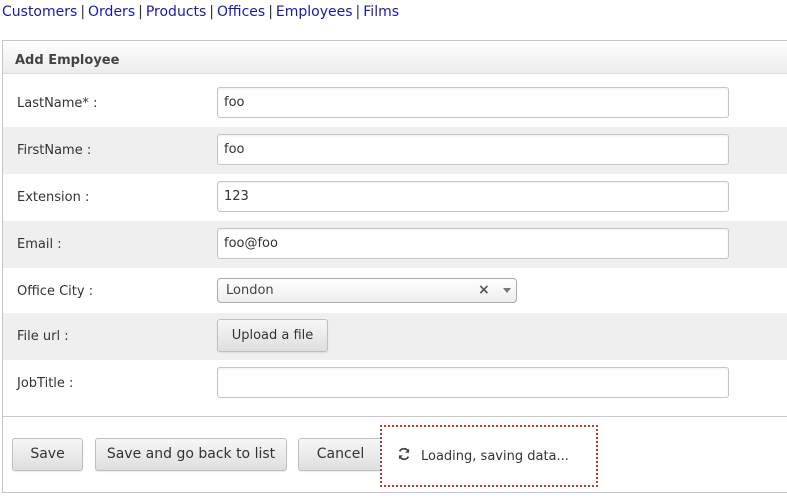 The height and width of the screenshot is (504, 787). Describe the element at coordinates (57, 103) in the screenshot. I see `lastname-label: LastName* :` at that location.